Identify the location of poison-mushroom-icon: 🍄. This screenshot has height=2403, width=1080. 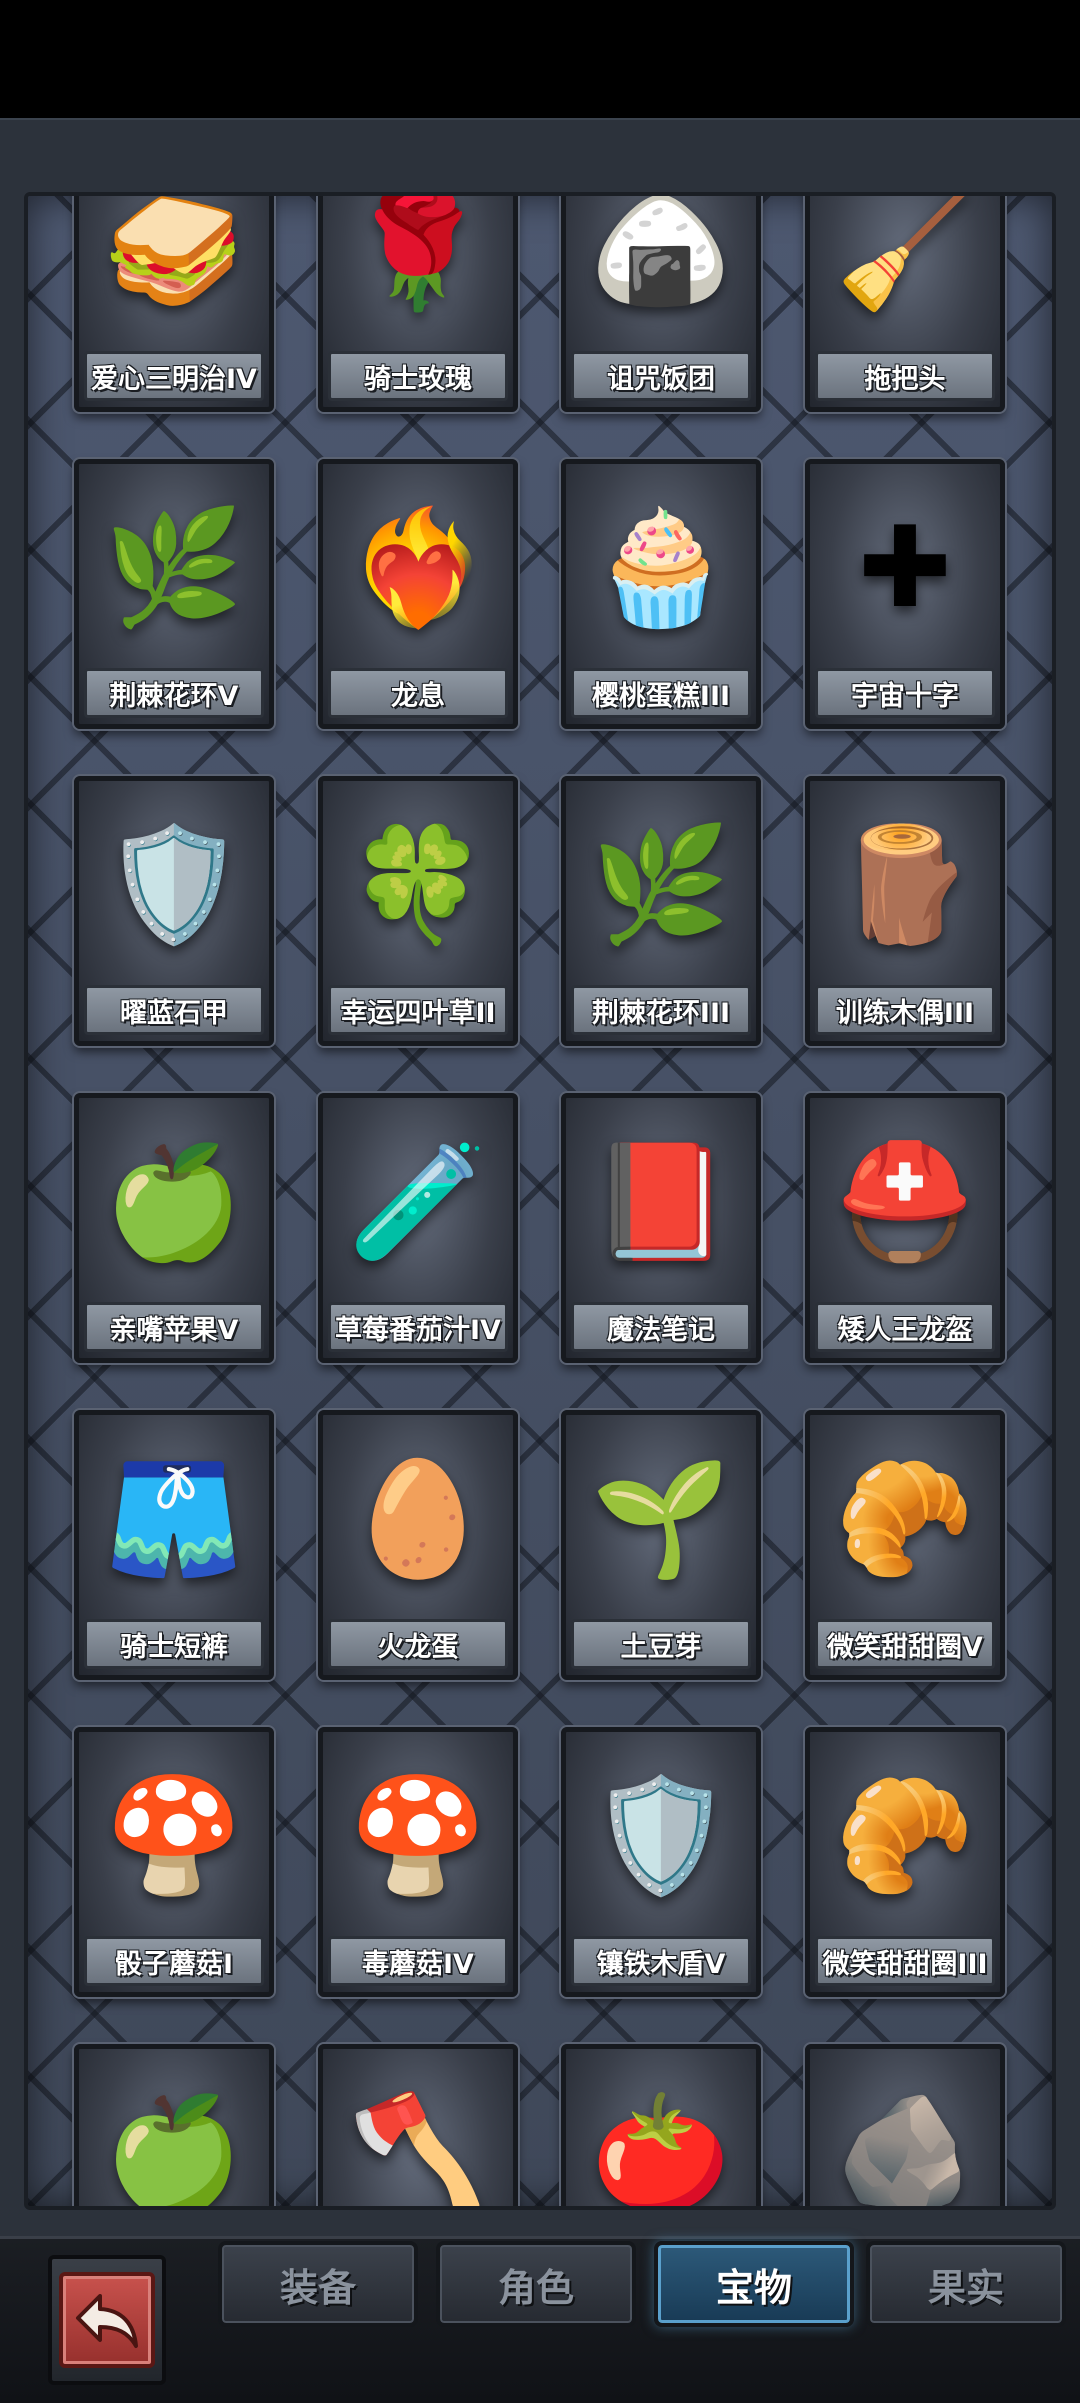
(418, 1836).